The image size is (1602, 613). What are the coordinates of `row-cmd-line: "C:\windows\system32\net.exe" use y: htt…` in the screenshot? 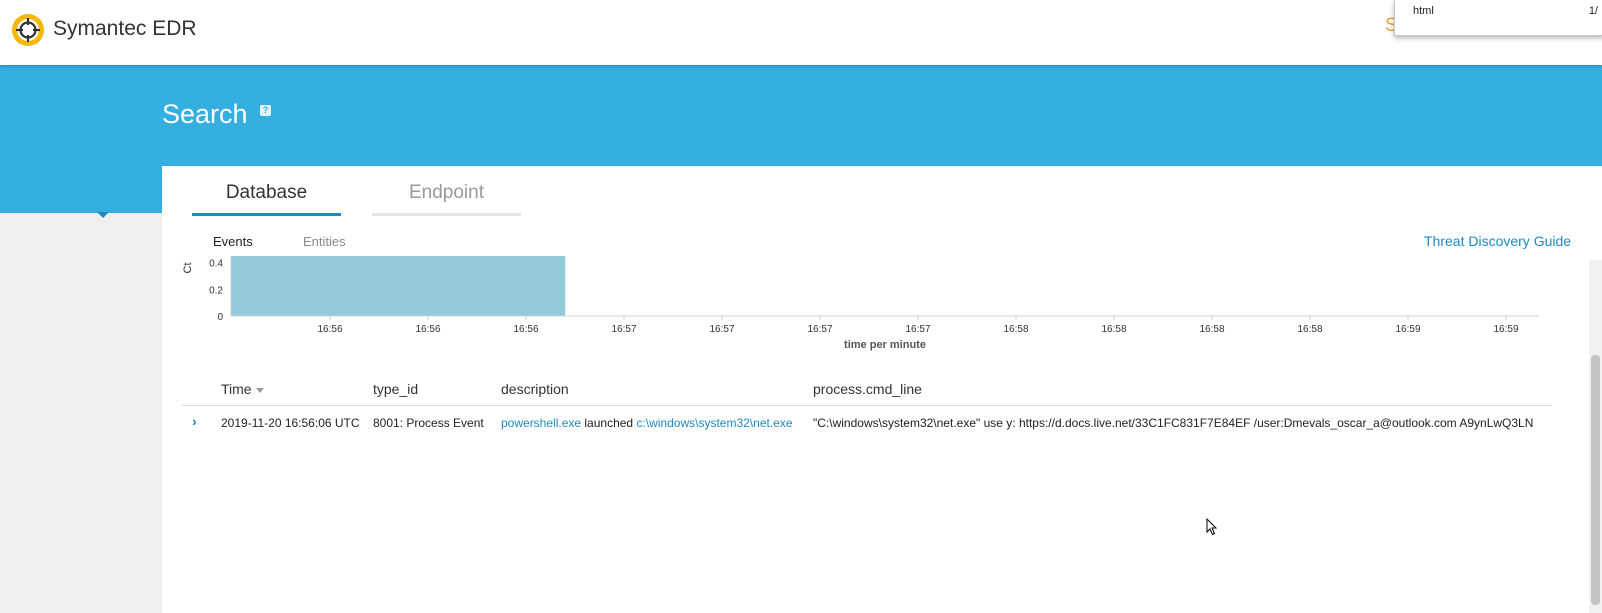 It's located at (1173, 423).